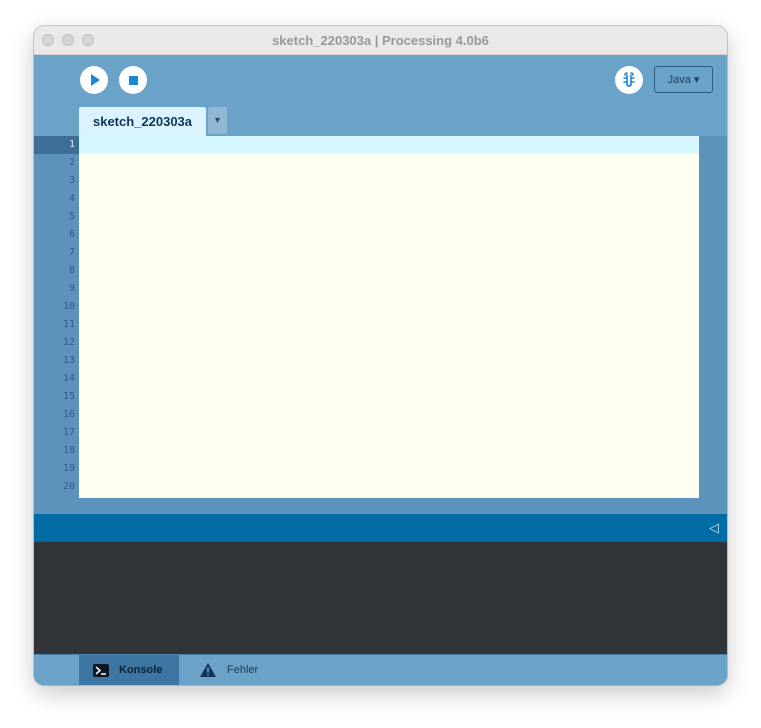 This screenshot has width=761, height=728. What do you see at coordinates (71, 288) in the screenshot?
I see `line-number: 9` at bounding box center [71, 288].